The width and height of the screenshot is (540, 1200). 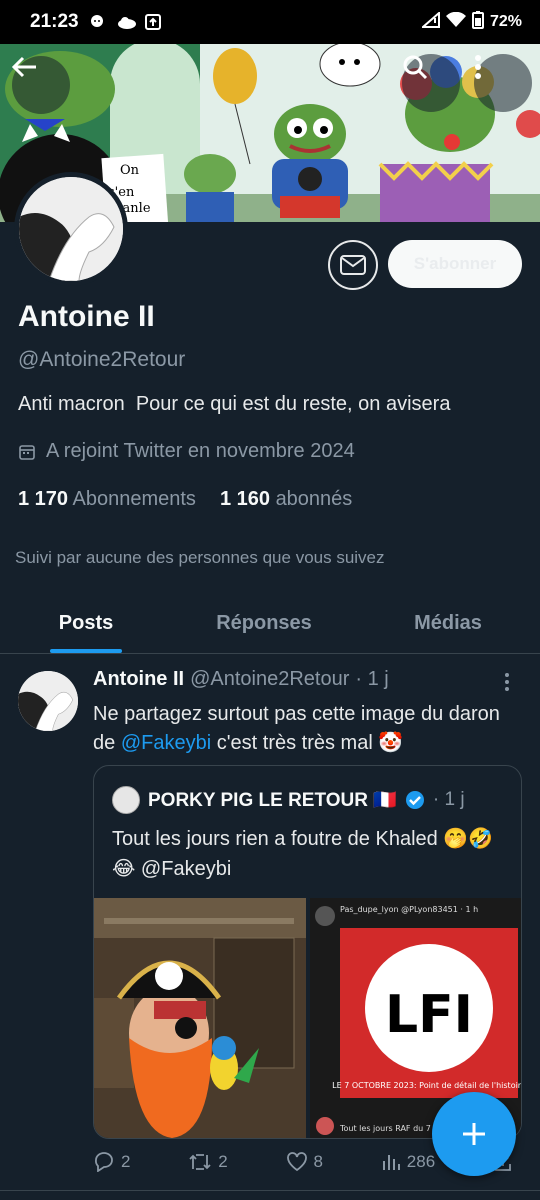 I want to click on bar-chart-icon, so click(x=391, y=1162).